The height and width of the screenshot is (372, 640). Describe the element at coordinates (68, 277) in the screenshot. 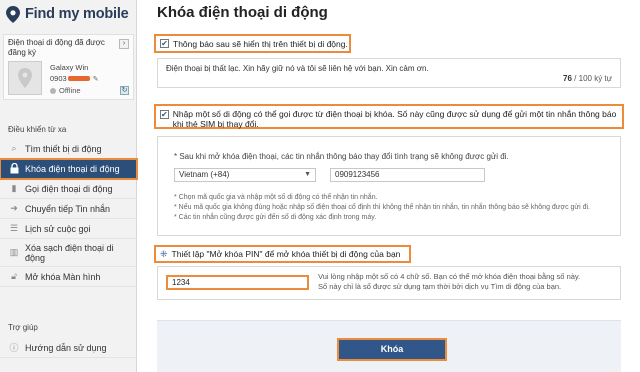

I see `sidebar-item-unlock-screen: 🔓︎ Mở khóa Màn hình` at that location.